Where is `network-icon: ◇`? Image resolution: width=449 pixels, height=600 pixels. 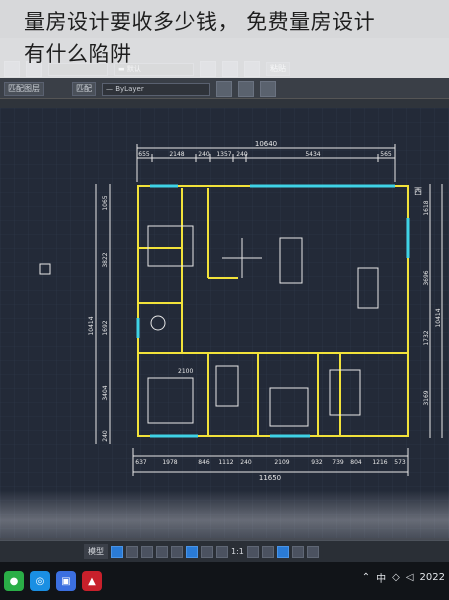 network-icon: ◇ is located at coordinates (396, 577).